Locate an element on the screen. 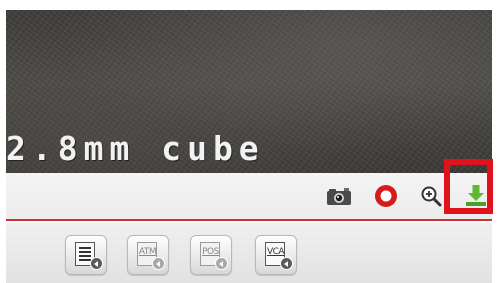 Image resolution: width=498 pixels, height=283 pixels. camera-icon is located at coordinates (339, 196).